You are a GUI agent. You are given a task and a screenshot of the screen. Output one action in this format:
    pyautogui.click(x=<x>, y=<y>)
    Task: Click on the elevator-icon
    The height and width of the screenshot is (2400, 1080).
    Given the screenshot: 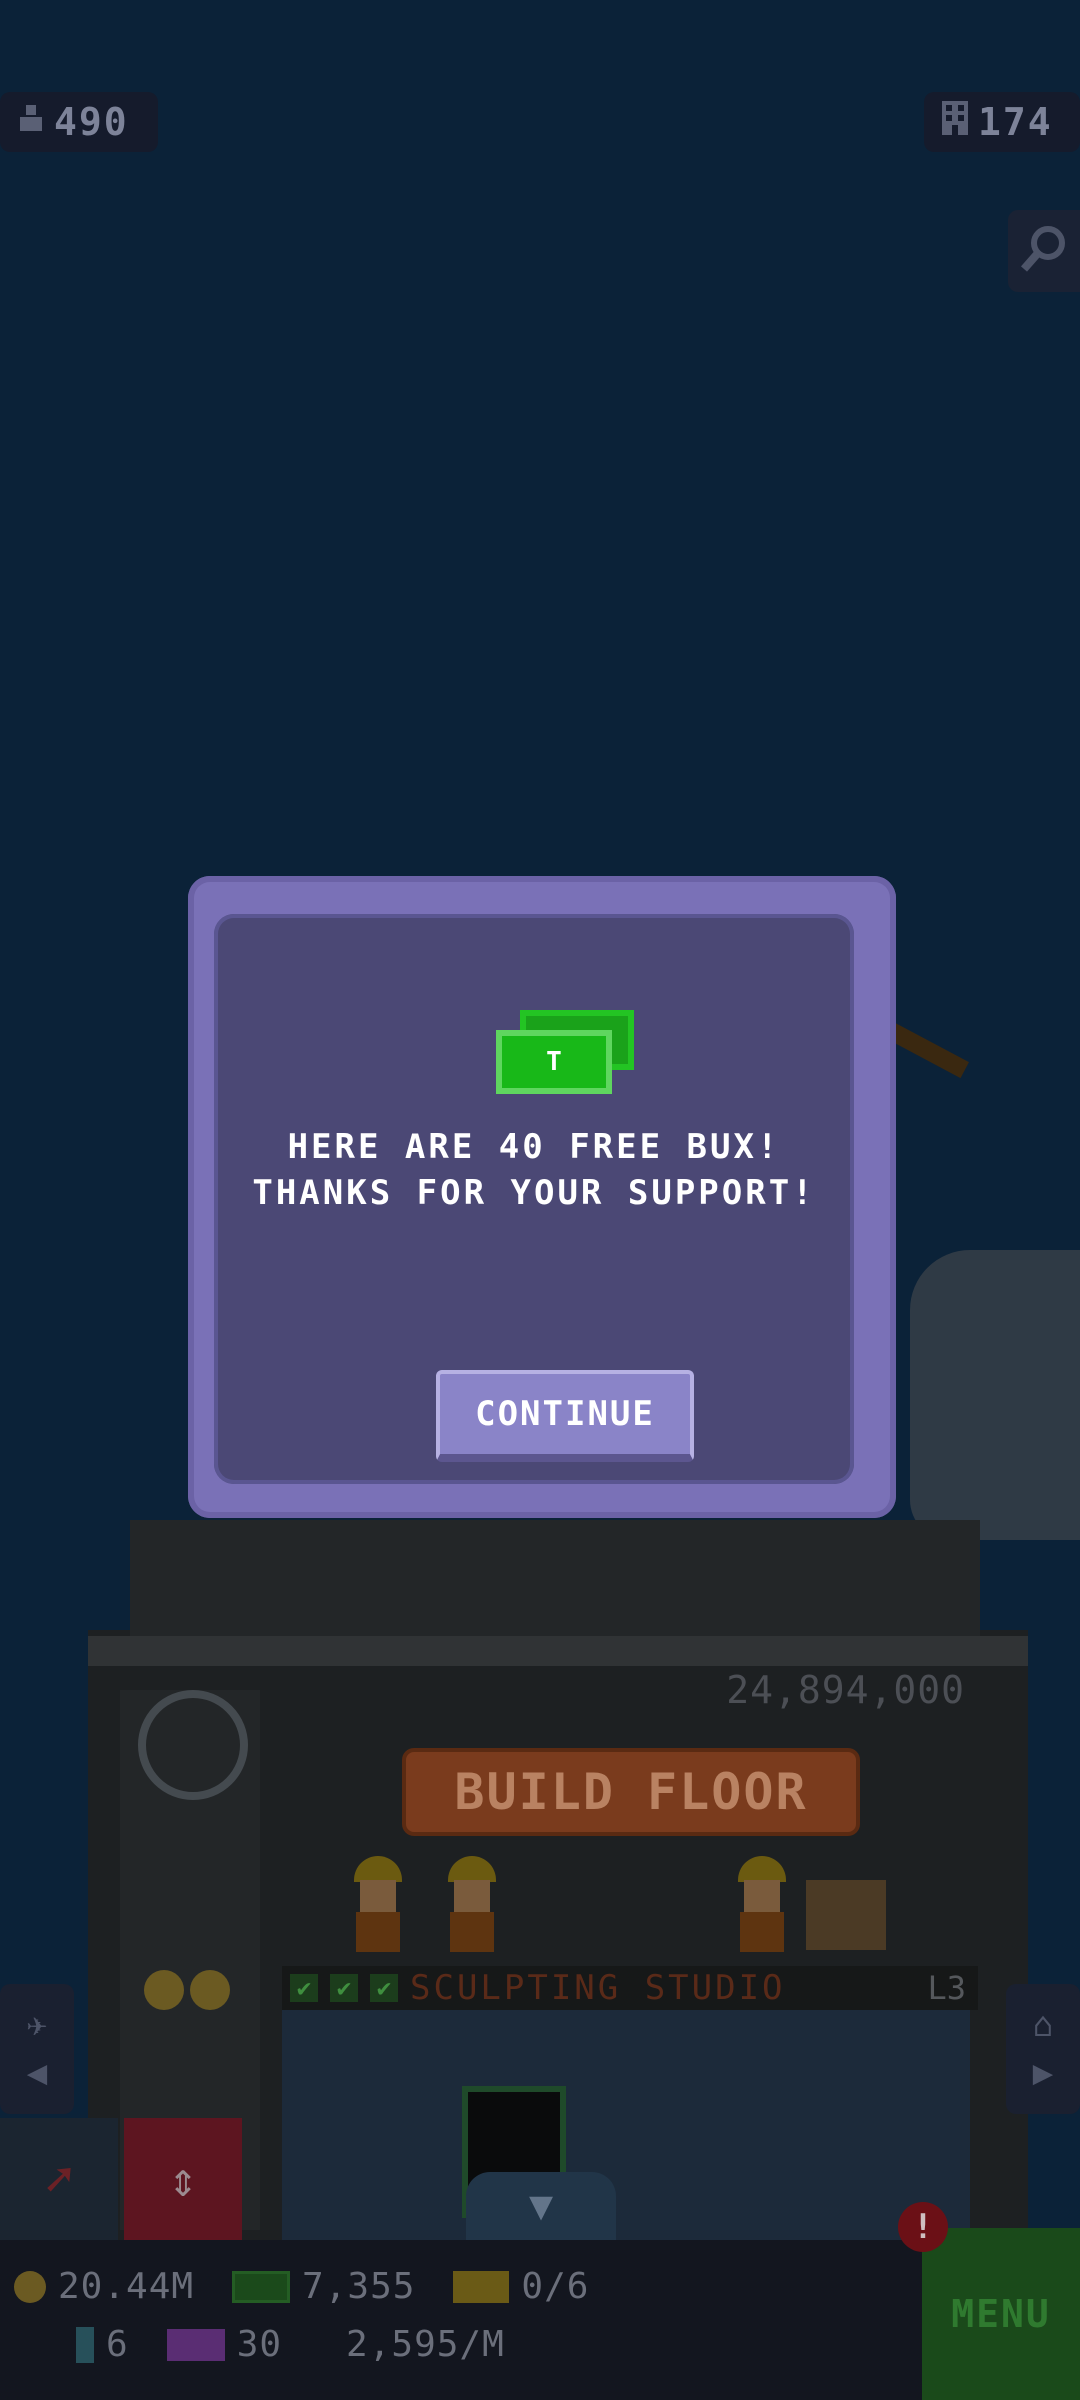 What is the action you would take?
    pyautogui.click(x=85, y=2344)
    